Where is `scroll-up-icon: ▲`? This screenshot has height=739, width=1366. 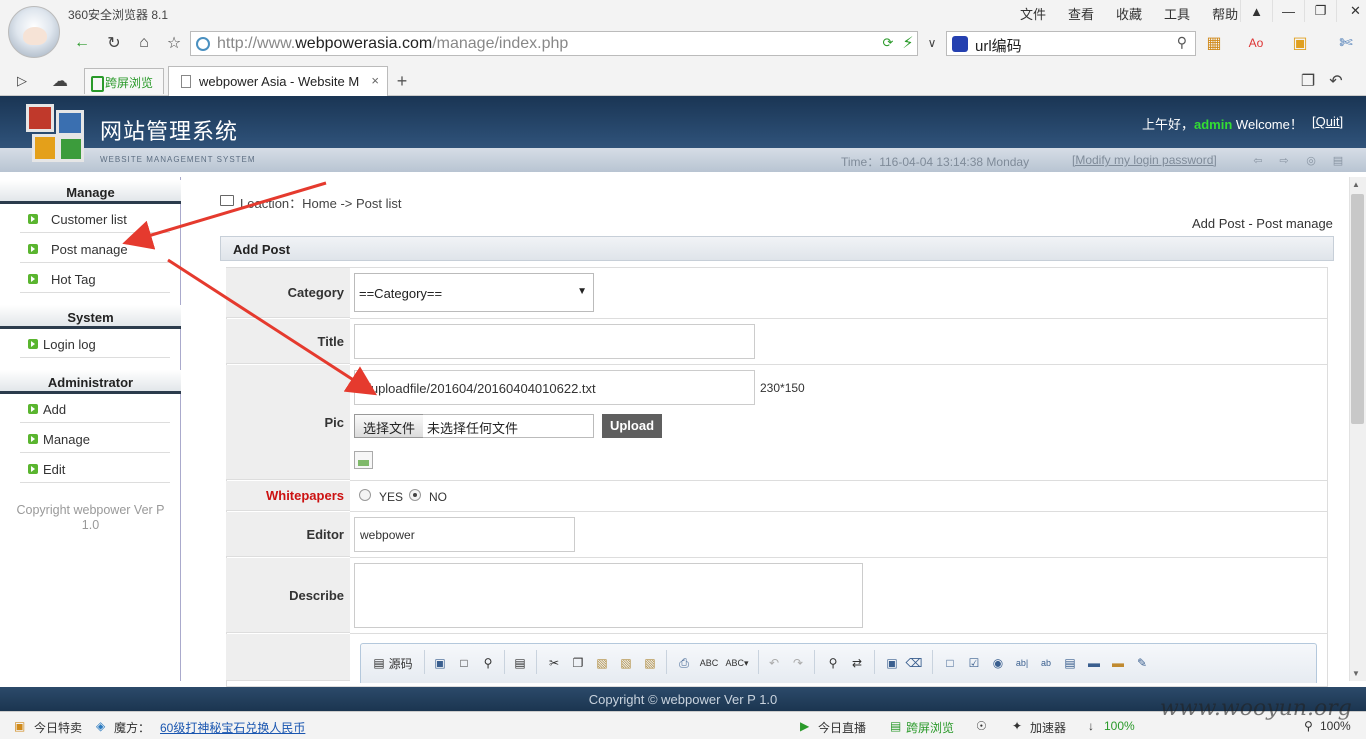
scroll-up-icon: ▲ is located at coordinates (1356, 184).